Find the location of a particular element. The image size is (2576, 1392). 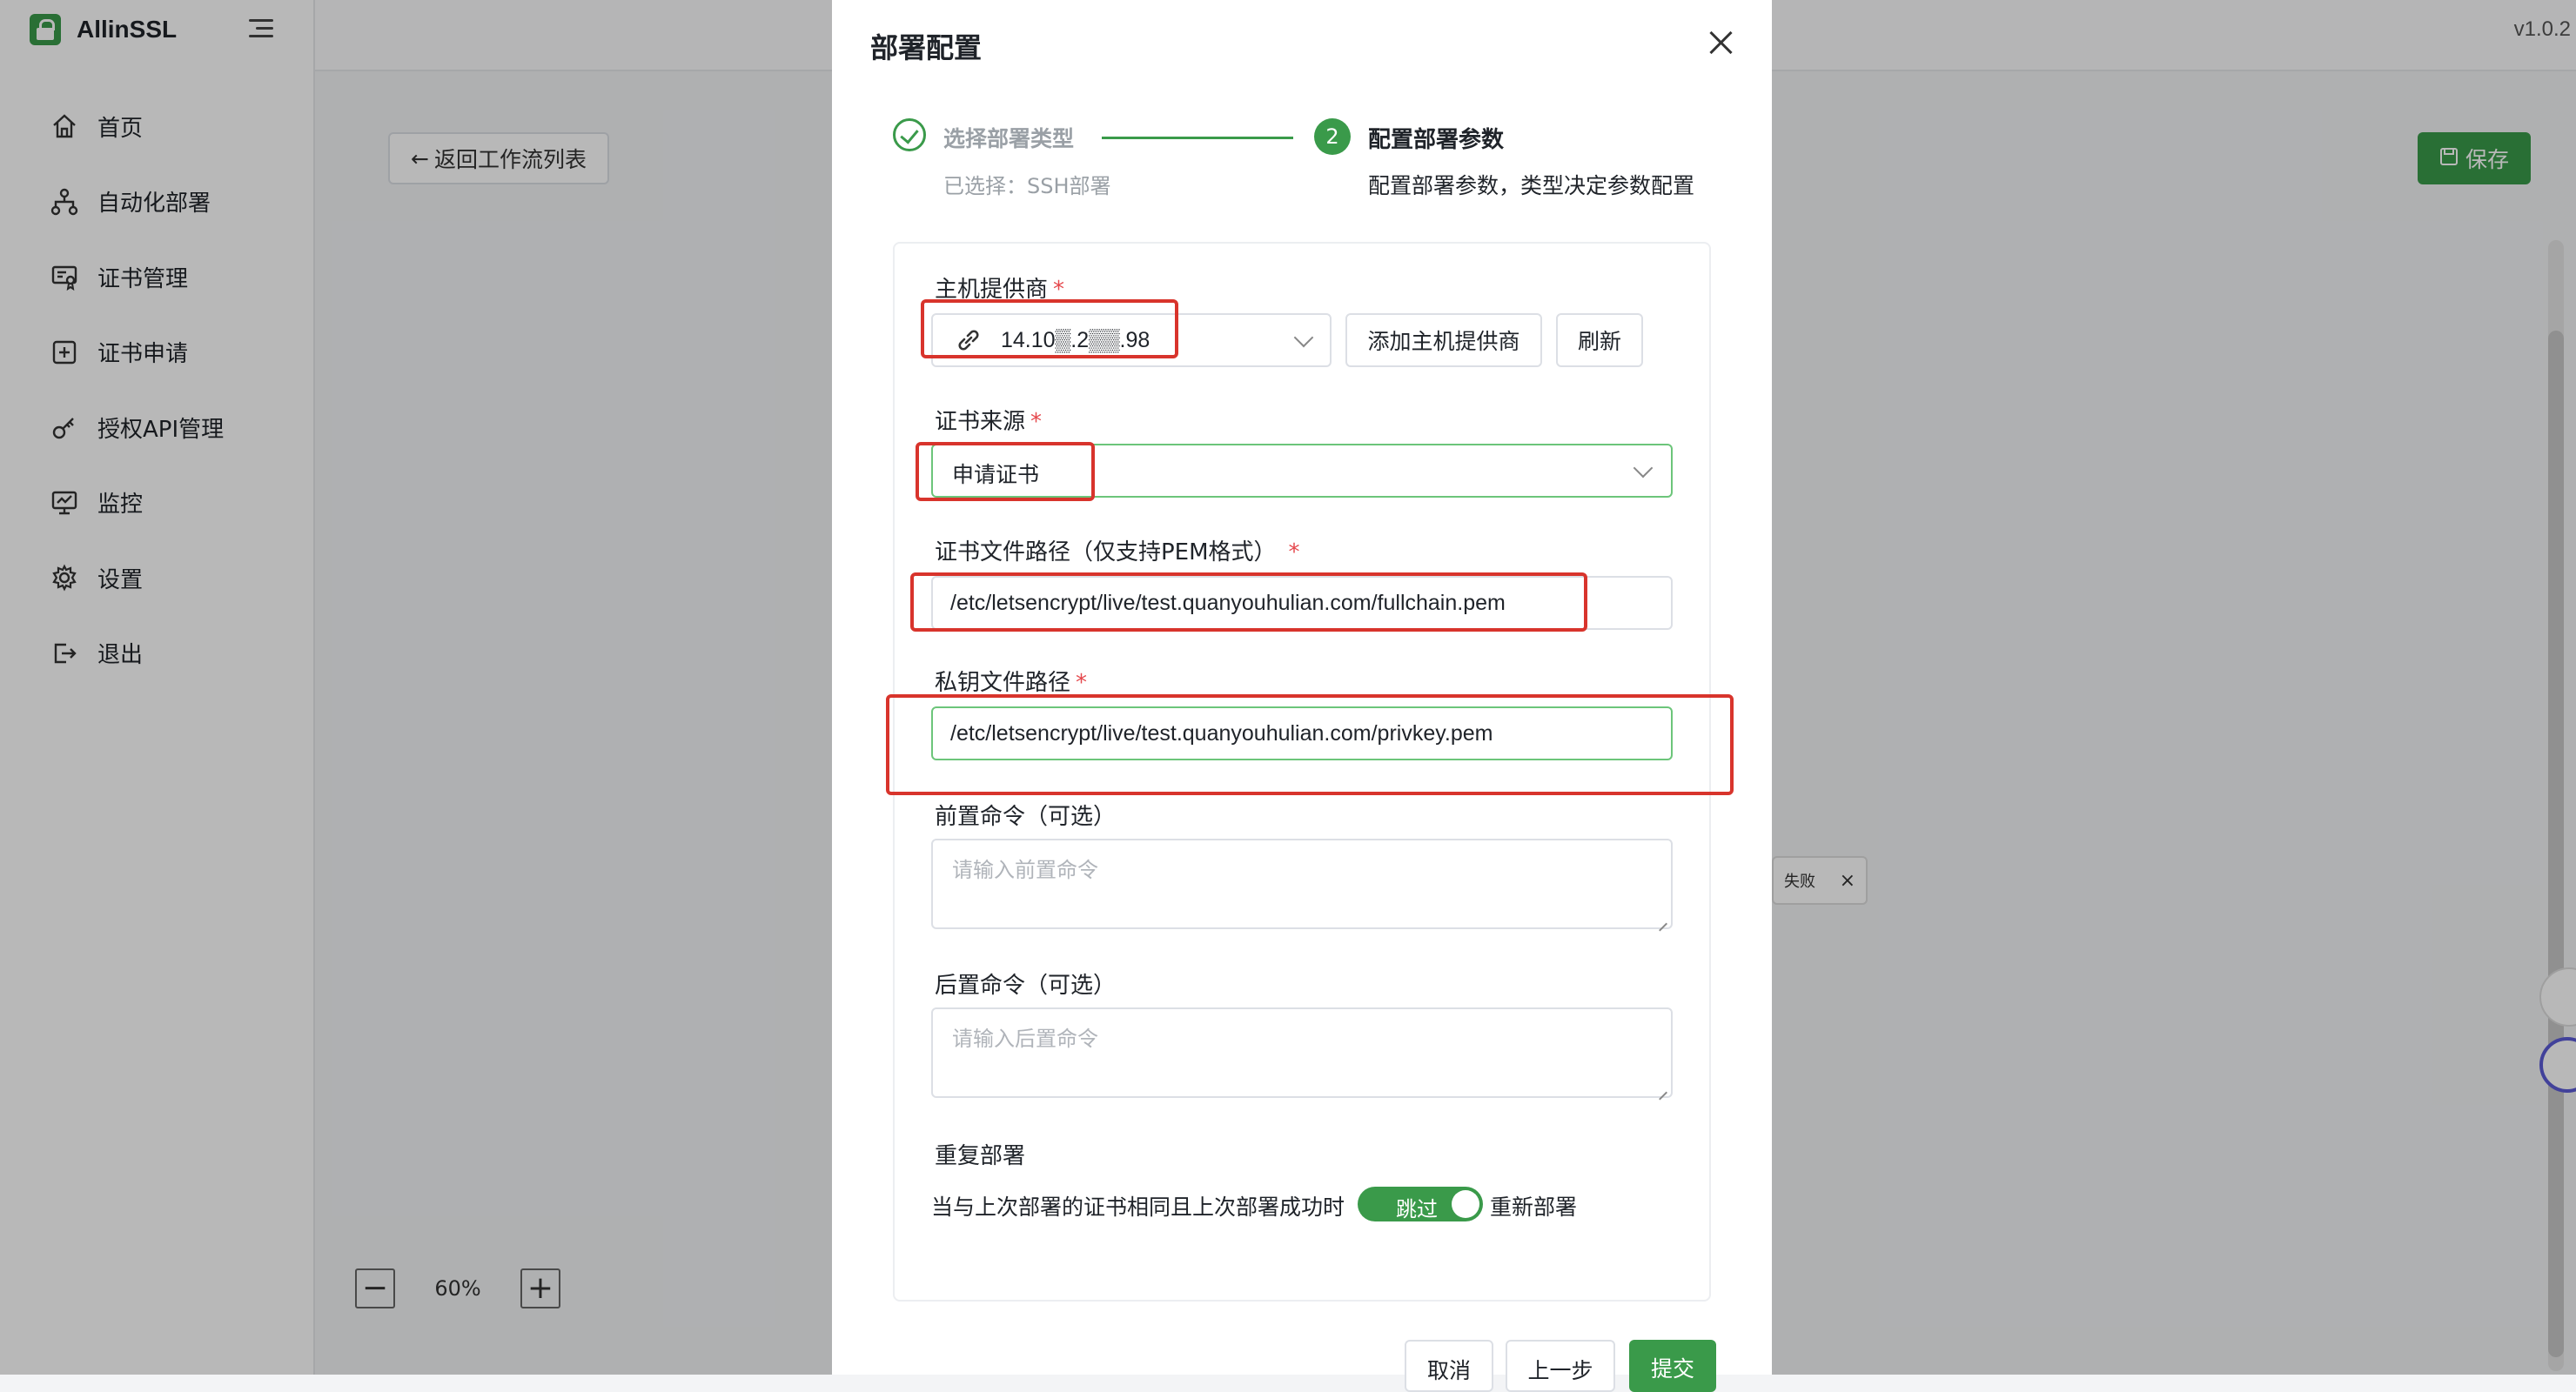

prev-step-button: 上一步 is located at coordinates (1560, 1366).